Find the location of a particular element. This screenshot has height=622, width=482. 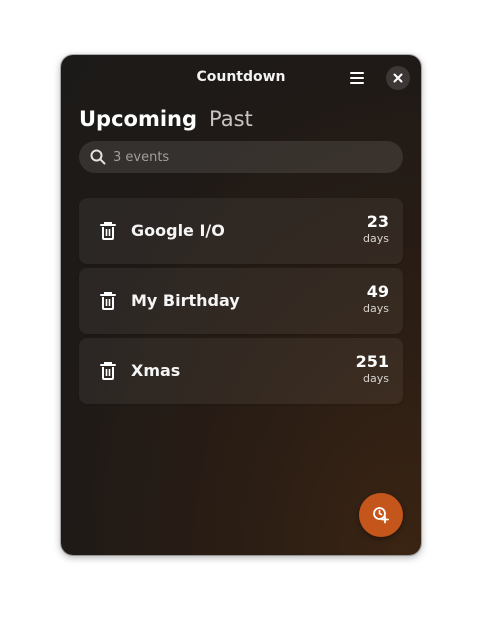

days-count: 251 is located at coordinates (372, 361).